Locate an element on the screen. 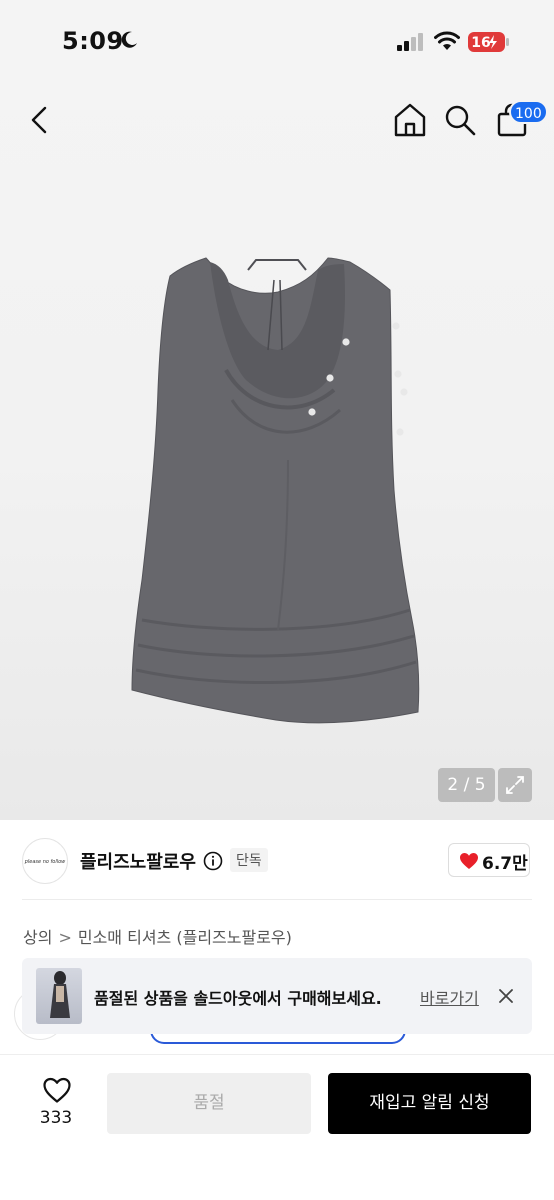  cart-badge: 100 is located at coordinates (528, 112).